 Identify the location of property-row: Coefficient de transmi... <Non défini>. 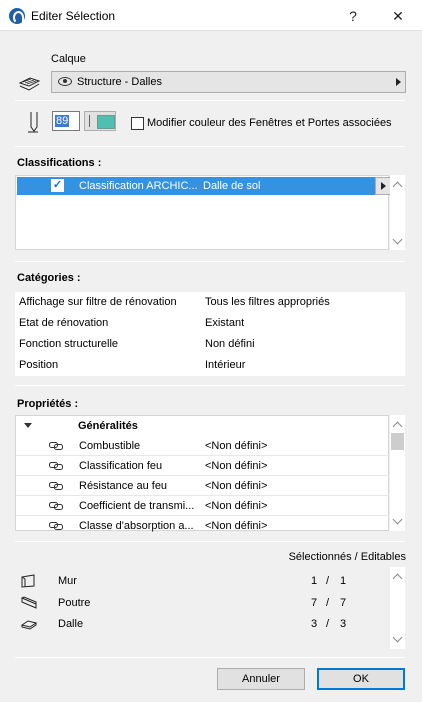
(203, 506).